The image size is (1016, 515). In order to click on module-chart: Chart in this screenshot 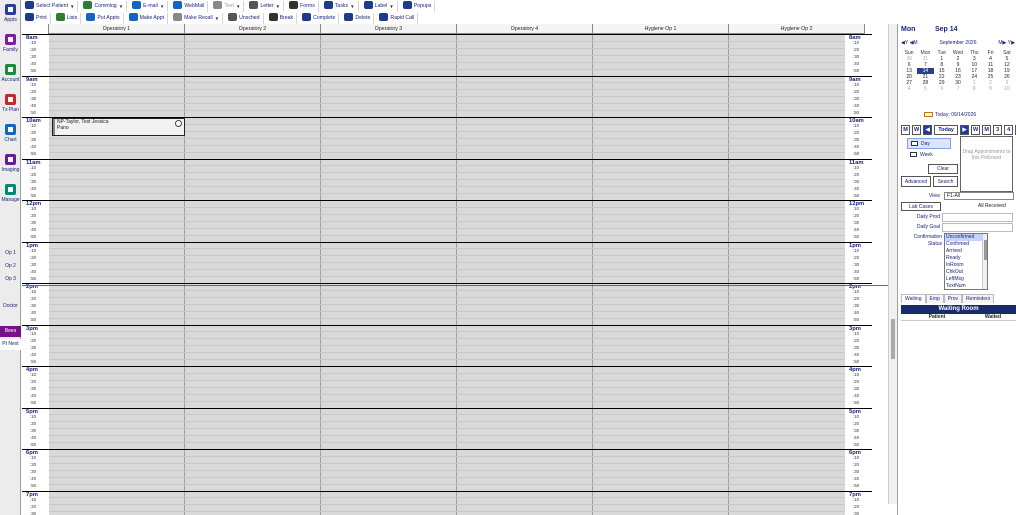, I will do `click(10, 132)`.